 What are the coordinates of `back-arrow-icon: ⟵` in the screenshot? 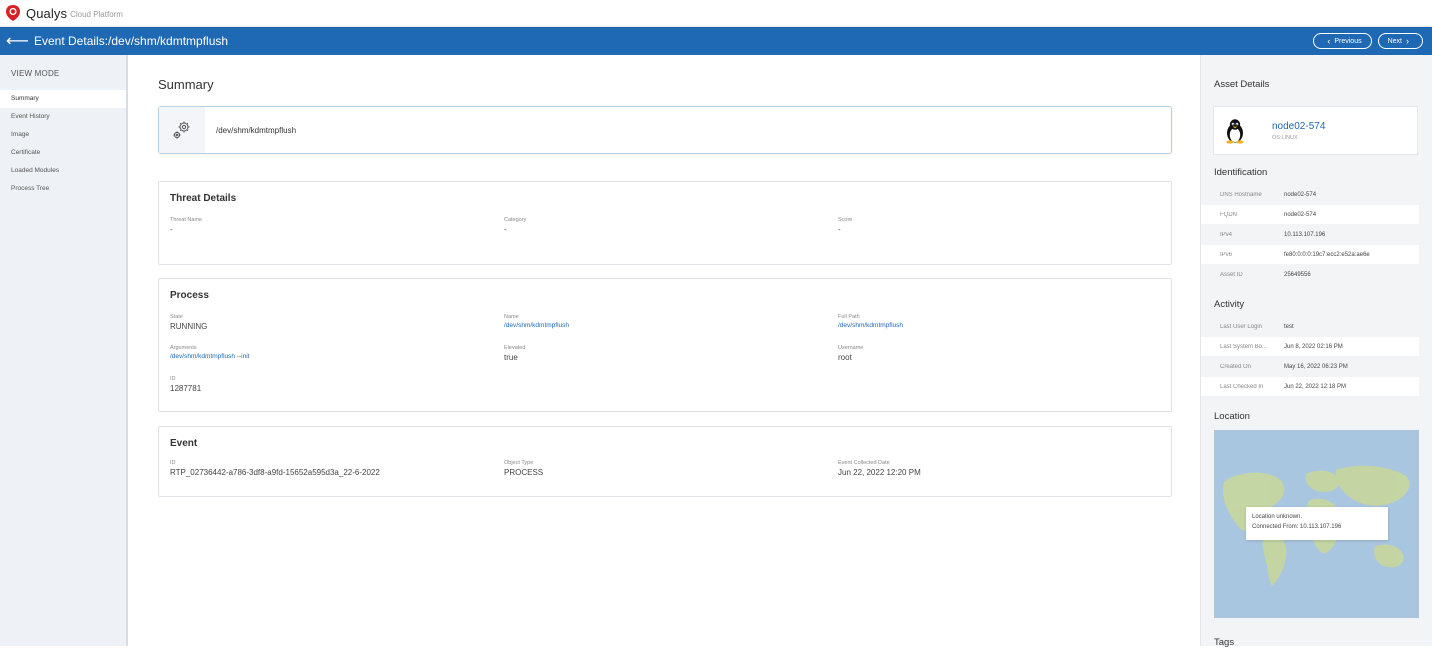 It's located at (17, 41).